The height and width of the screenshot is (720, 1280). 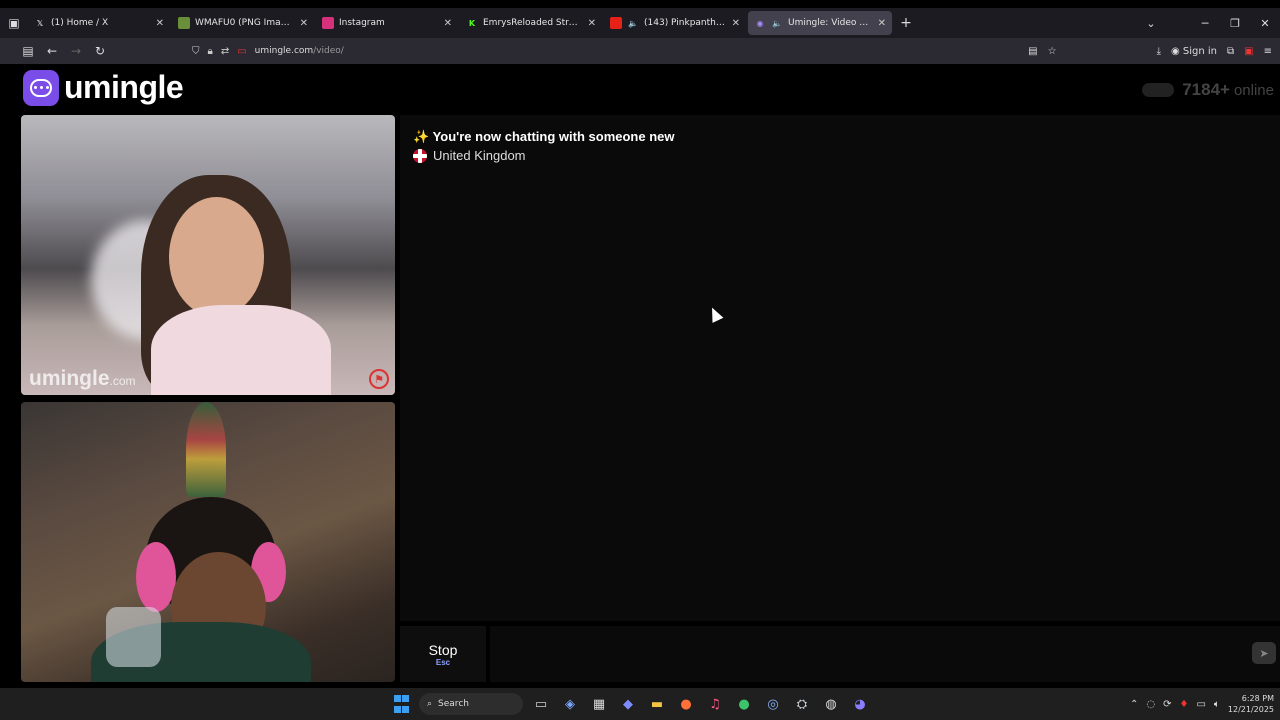 I want to click on taskbar-apps: ⌕ Search ▭ ◈ ▦ ◆ ▬ ● ♫ ● ◎ ⛭ ◍ ◕, so click(x=630, y=704).